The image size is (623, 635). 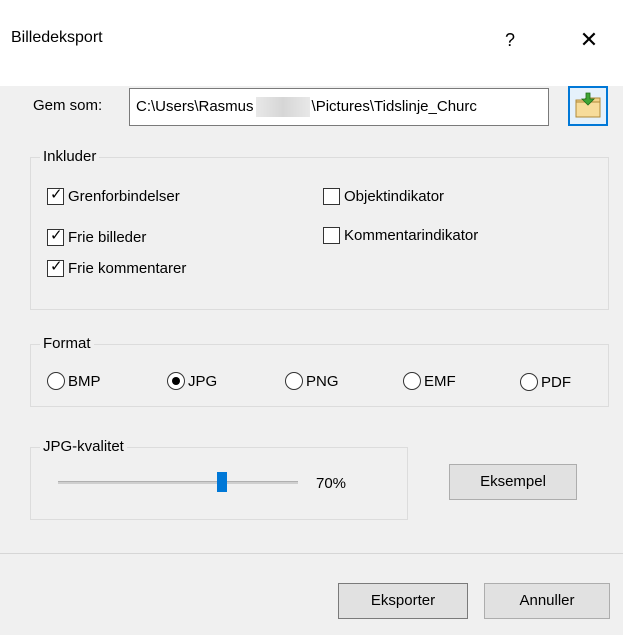 What do you see at coordinates (394, 106) in the screenshot?
I see `path-suffix: \Pictures\Tidslinje_Churc` at bounding box center [394, 106].